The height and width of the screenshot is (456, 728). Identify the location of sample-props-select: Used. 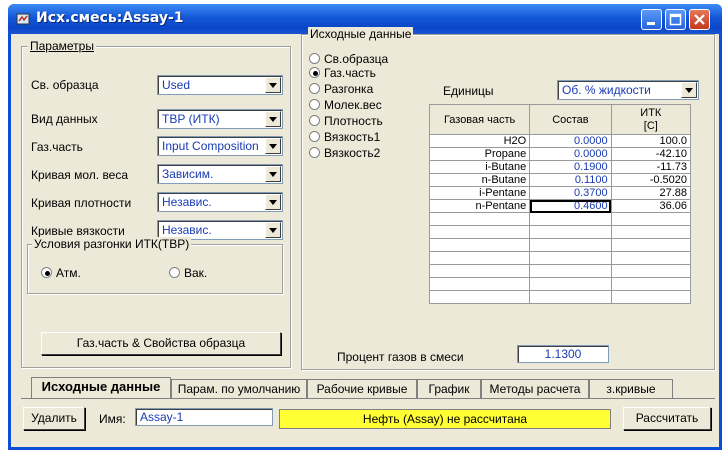
(220, 85).